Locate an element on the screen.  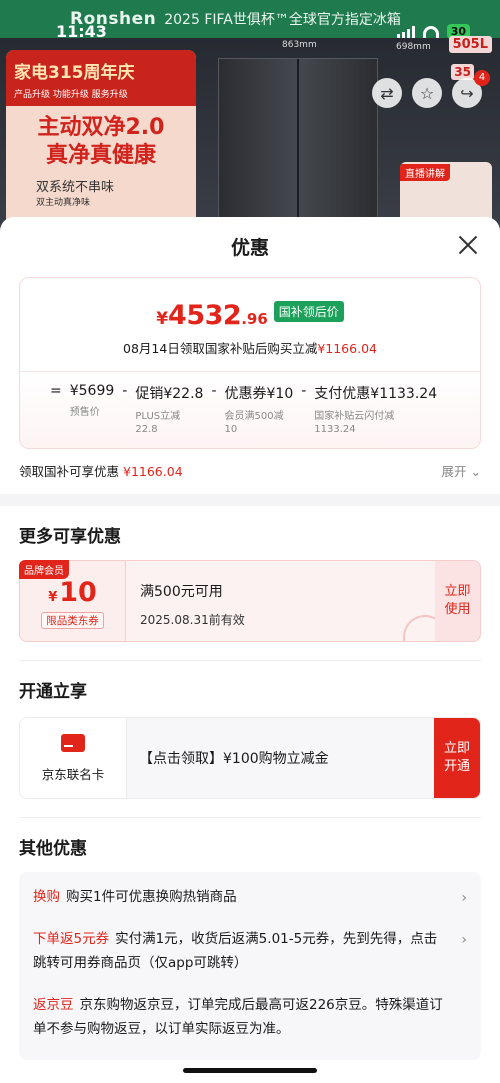
fridge-image is located at coordinates (298, 149).